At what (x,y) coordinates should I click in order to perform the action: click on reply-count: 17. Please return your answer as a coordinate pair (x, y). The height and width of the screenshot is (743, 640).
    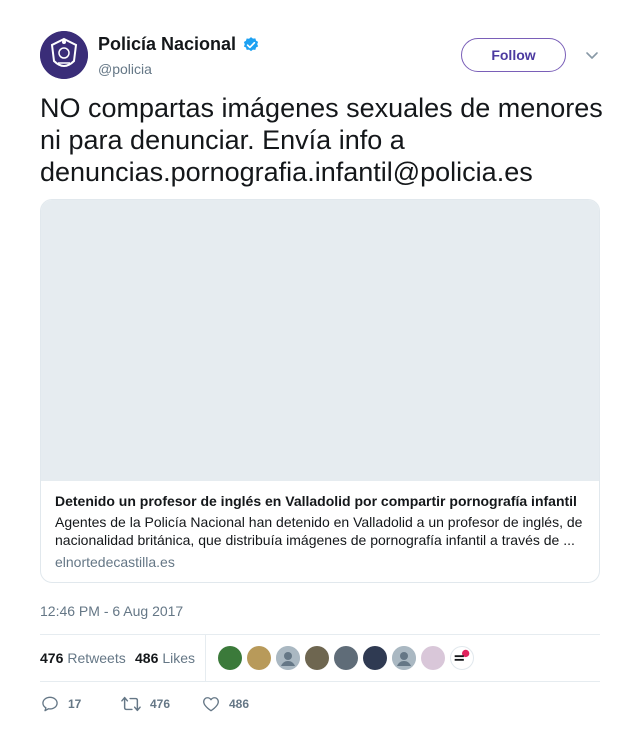
    Looking at the image, I should click on (75, 704).